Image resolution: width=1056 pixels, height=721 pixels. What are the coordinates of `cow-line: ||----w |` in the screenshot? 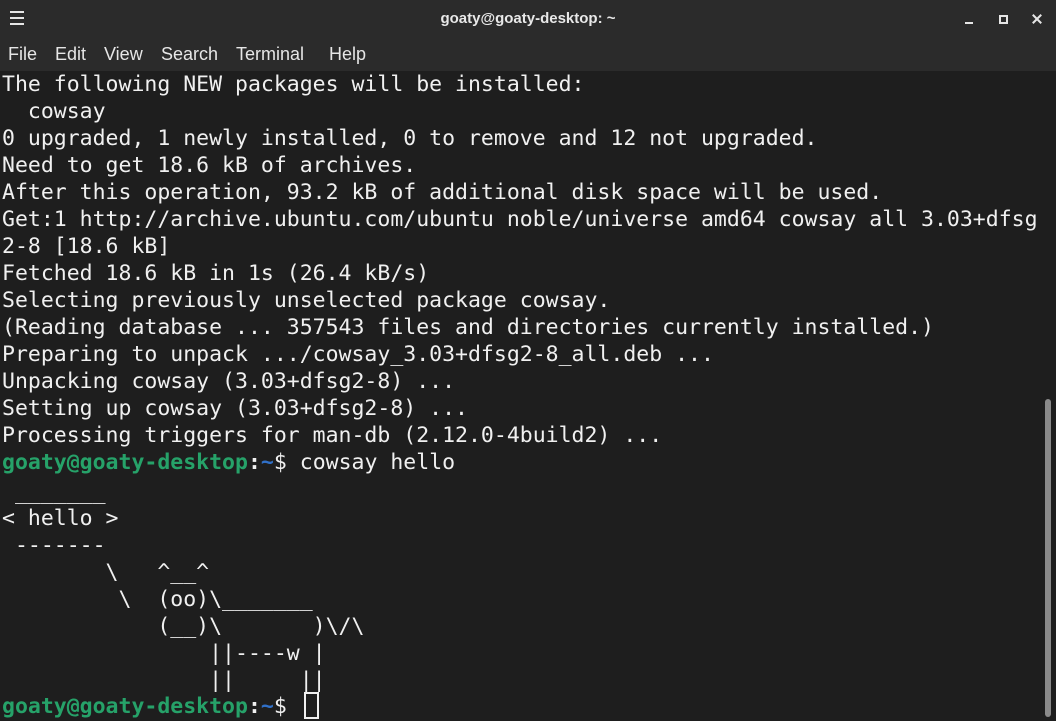 It's located at (164, 653).